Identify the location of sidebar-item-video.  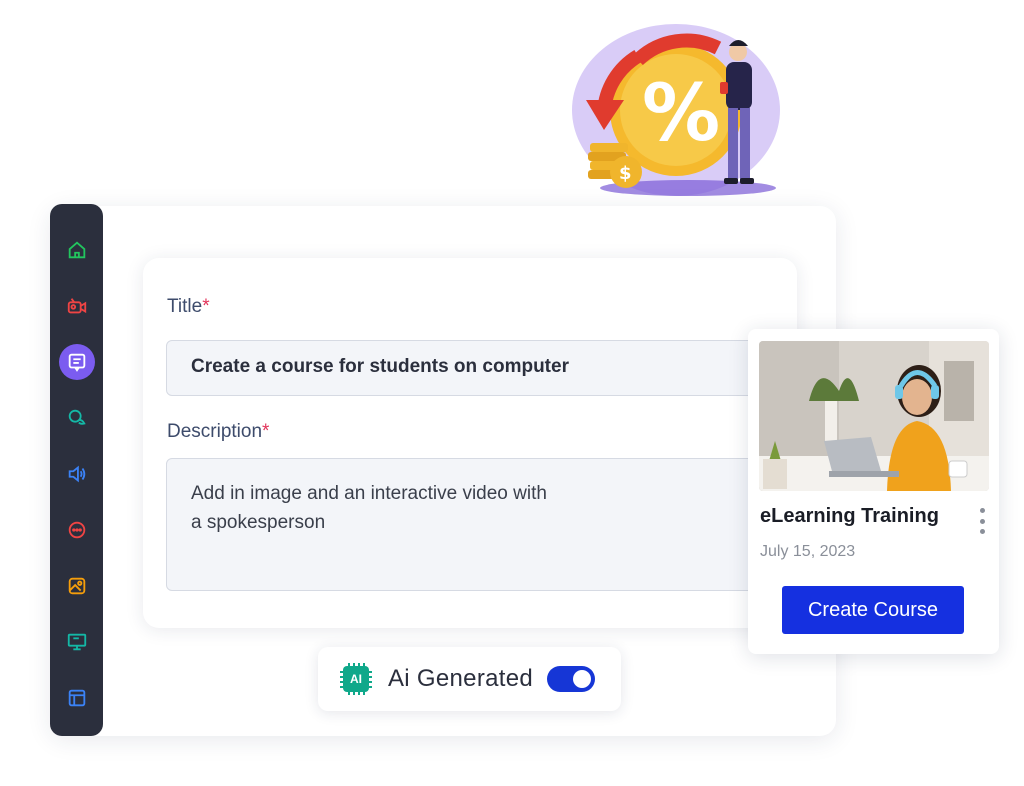
(77, 306).